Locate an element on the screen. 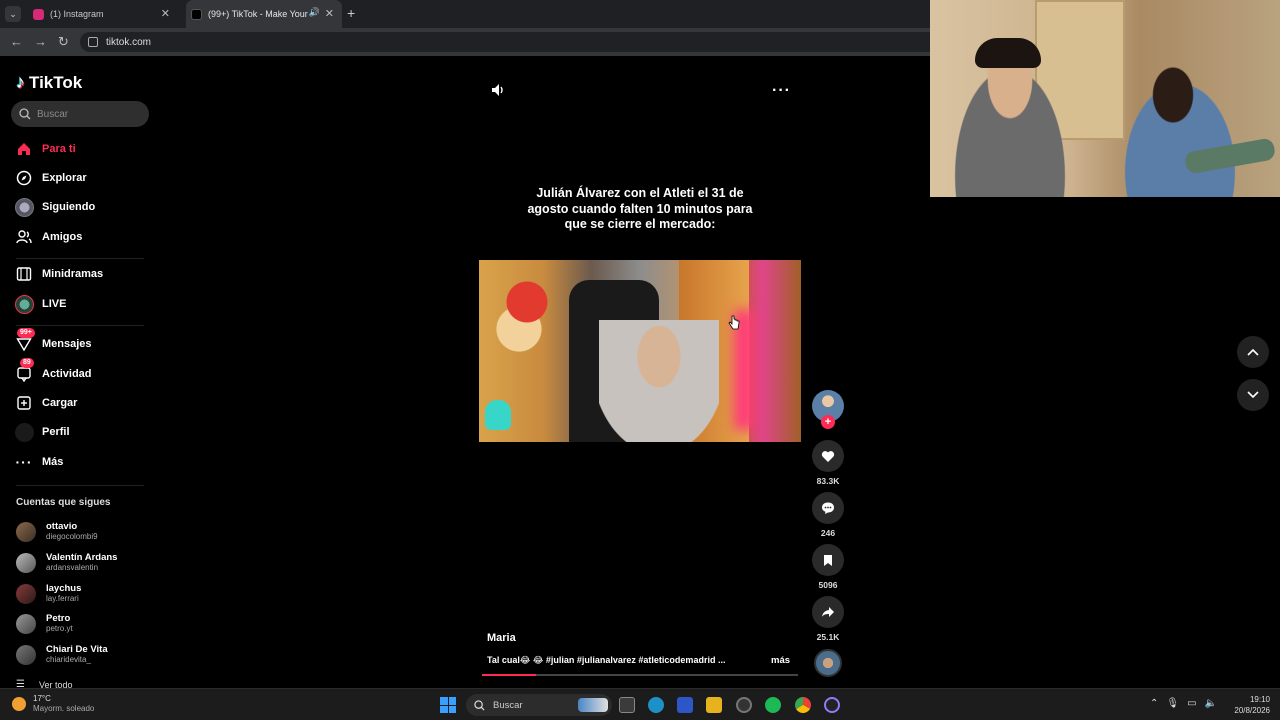 The image size is (1280, 720). weather-widget: 17°C Mayorm. soleado is located at coordinates (53, 704).